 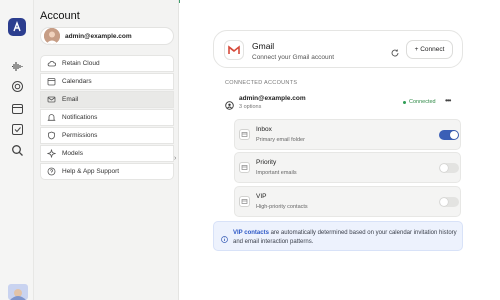 I want to click on option-priority: Priority Important emails, so click(x=347, y=167).